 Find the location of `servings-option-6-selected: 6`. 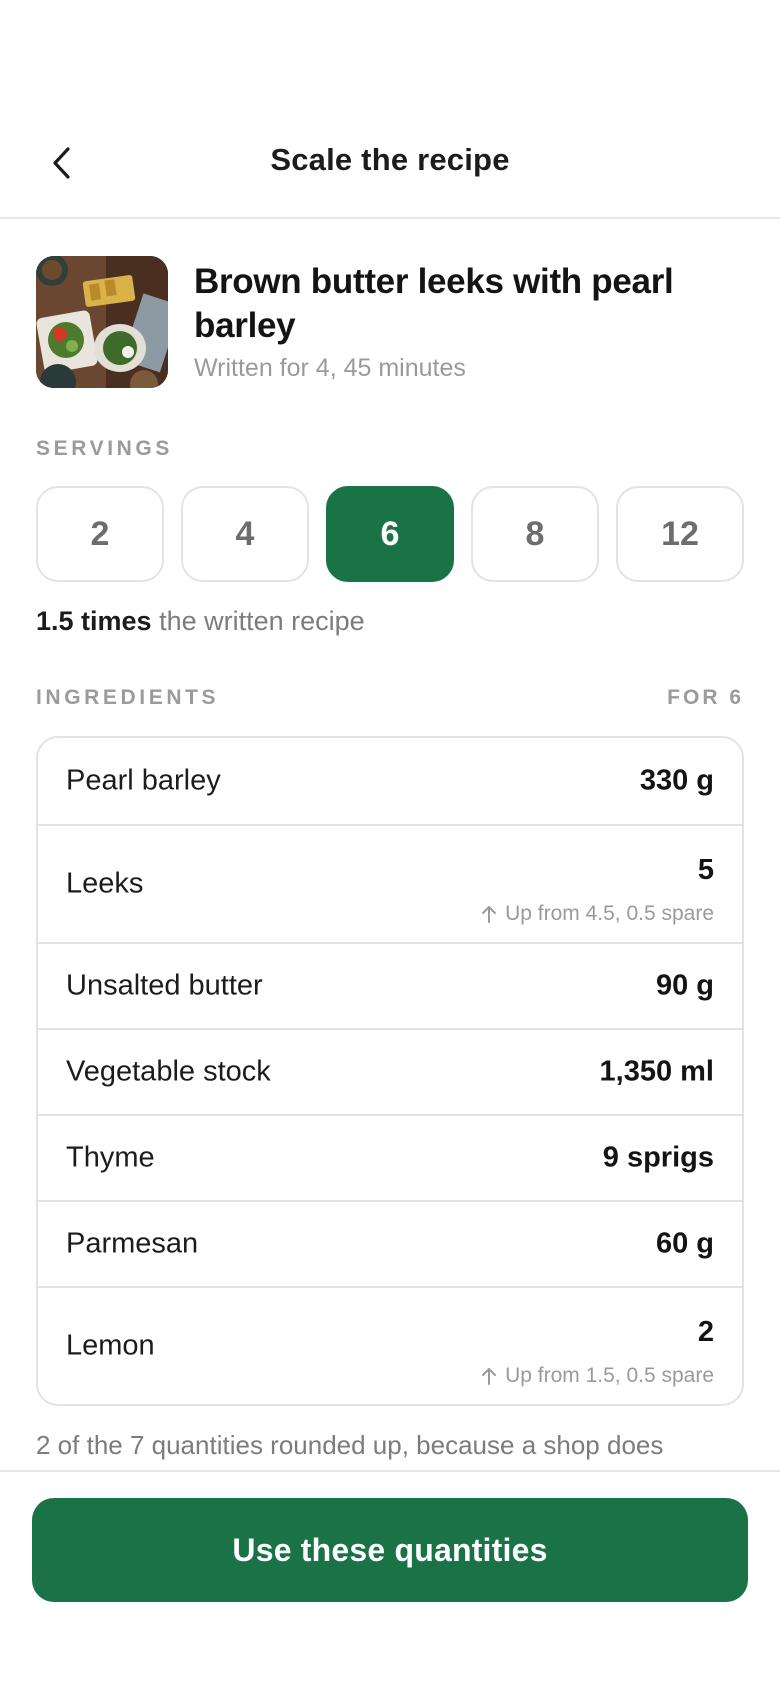

servings-option-6-selected: 6 is located at coordinates (390, 534).